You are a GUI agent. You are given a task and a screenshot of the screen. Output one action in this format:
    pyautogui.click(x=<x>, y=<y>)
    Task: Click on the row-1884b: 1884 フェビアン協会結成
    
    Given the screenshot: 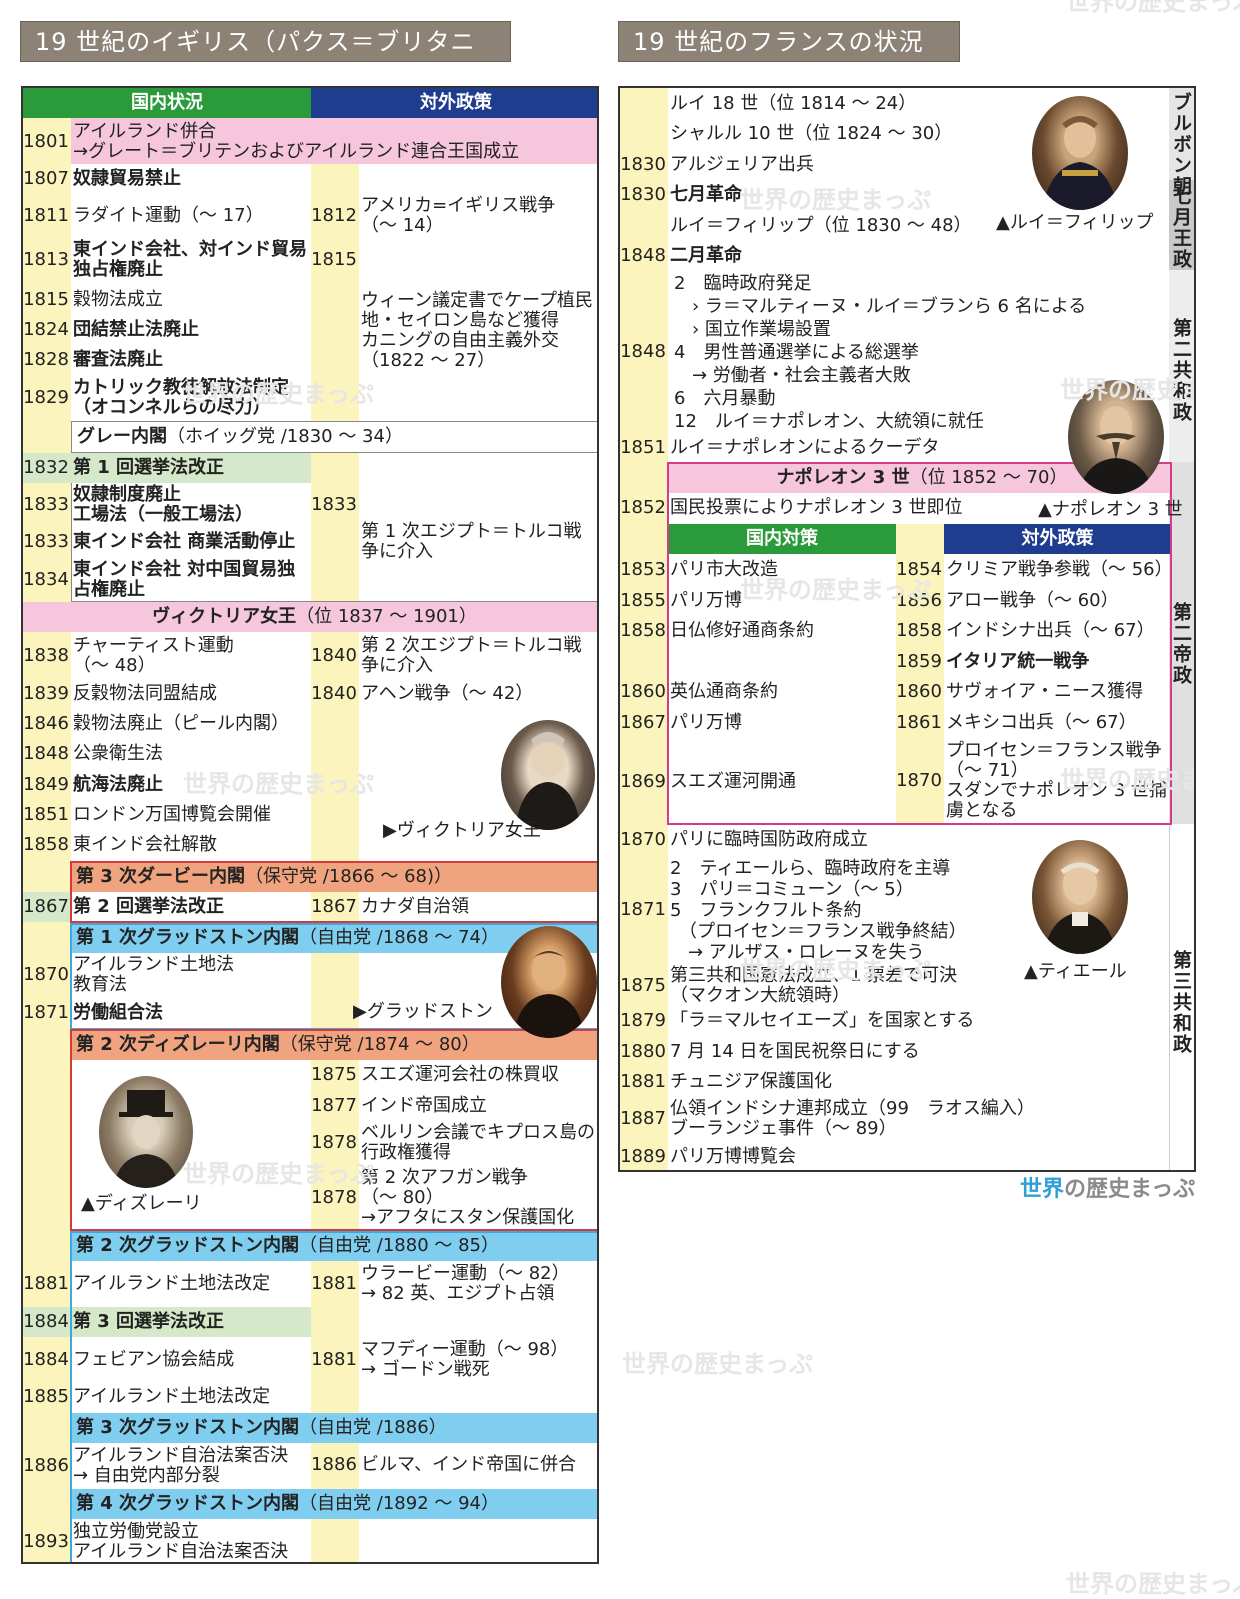 What is the action you would take?
    pyautogui.click(x=167, y=1360)
    